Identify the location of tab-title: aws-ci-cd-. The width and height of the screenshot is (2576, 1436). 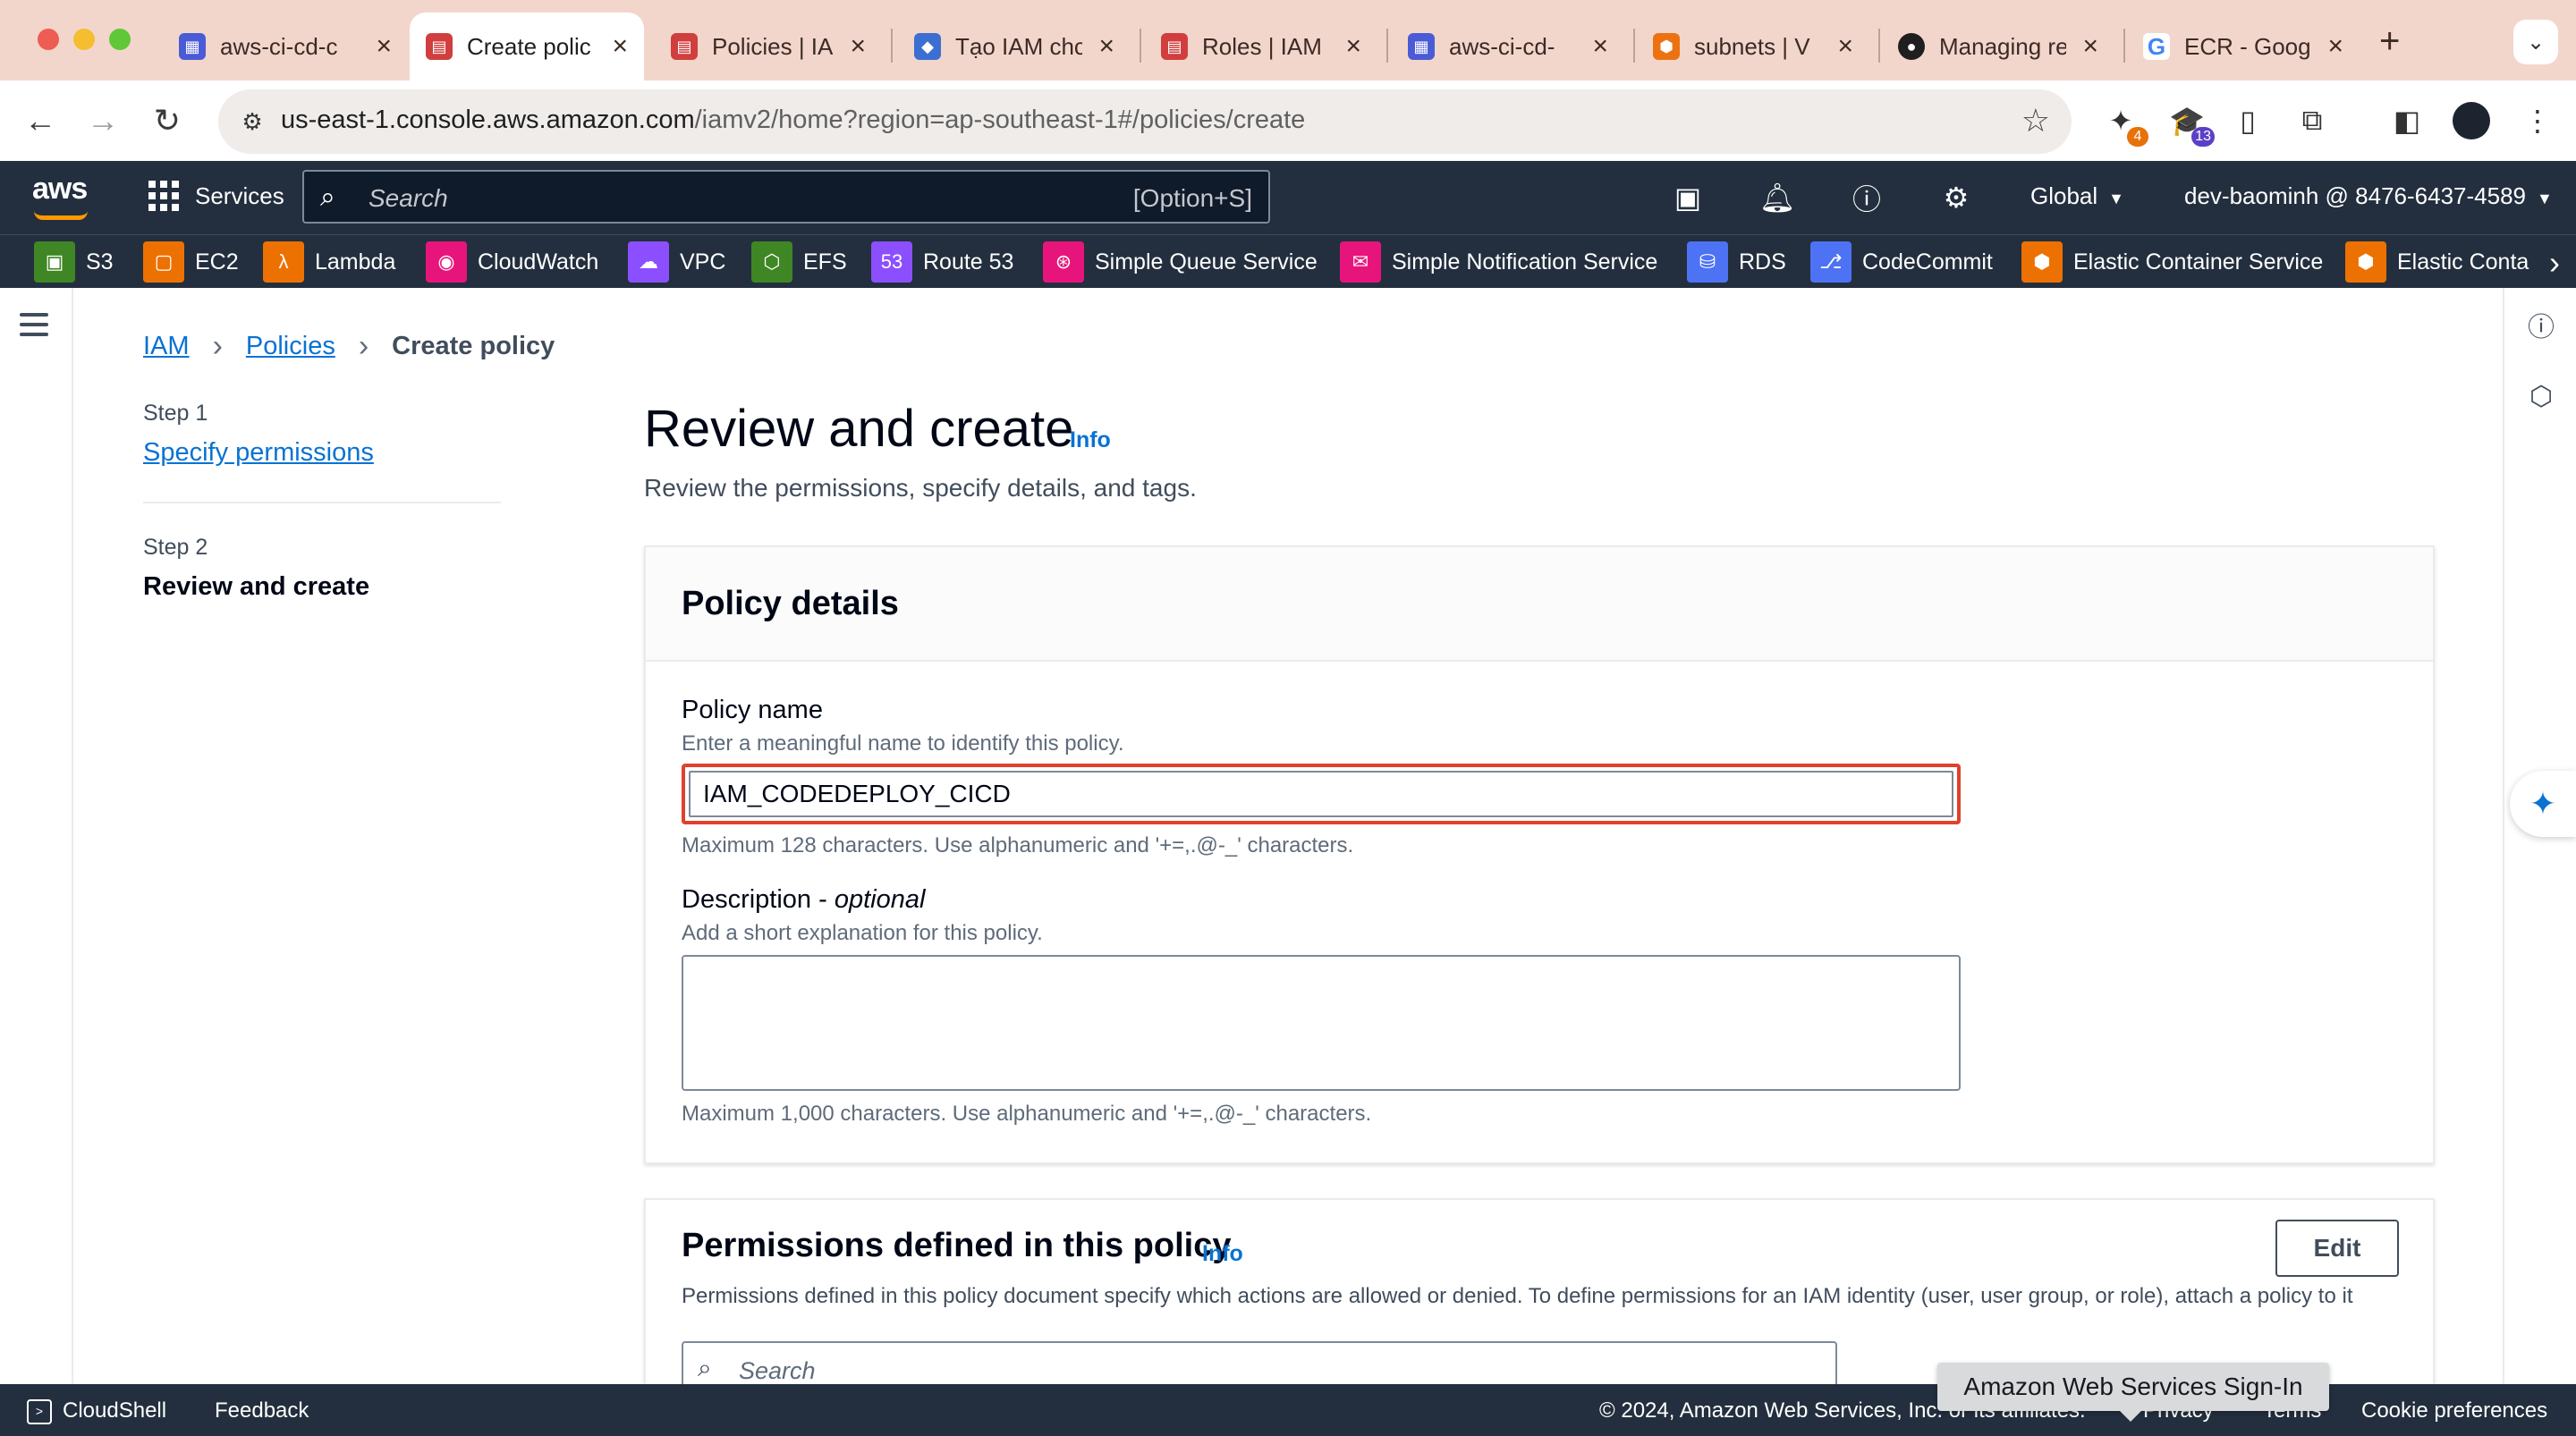
(1502, 46).